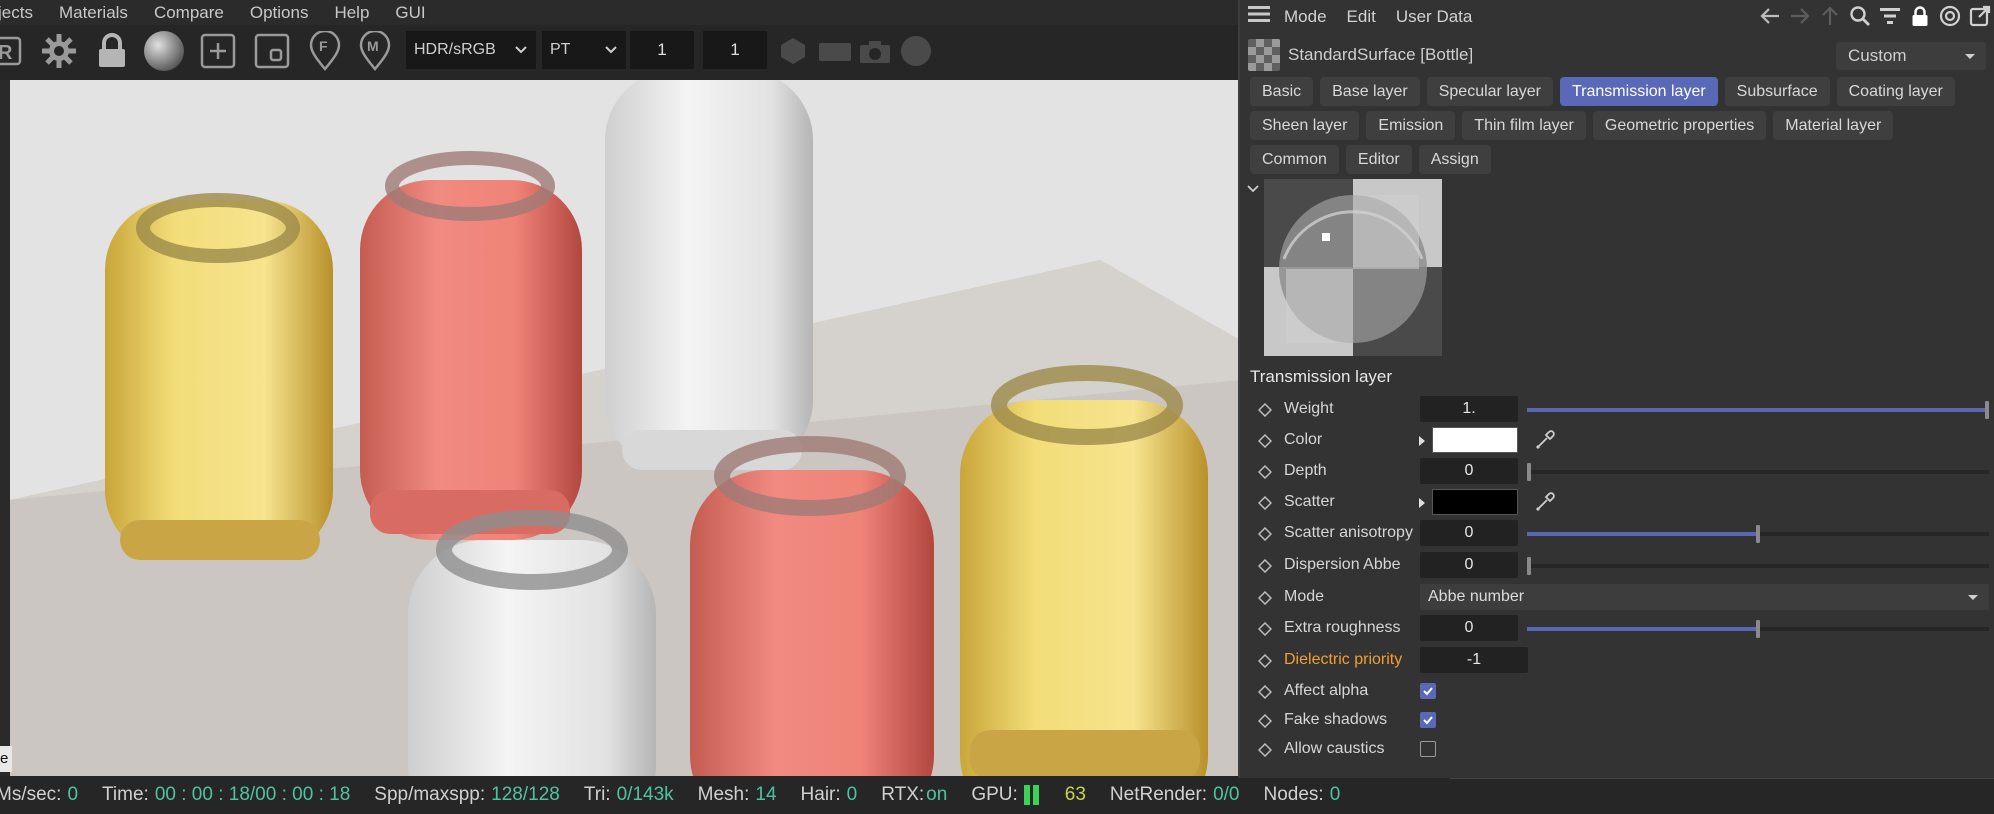 The width and height of the screenshot is (1994, 814). Describe the element at coordinates (1758, 566) in the screenshot. I see `dispersion-abbe-slider` at that location.